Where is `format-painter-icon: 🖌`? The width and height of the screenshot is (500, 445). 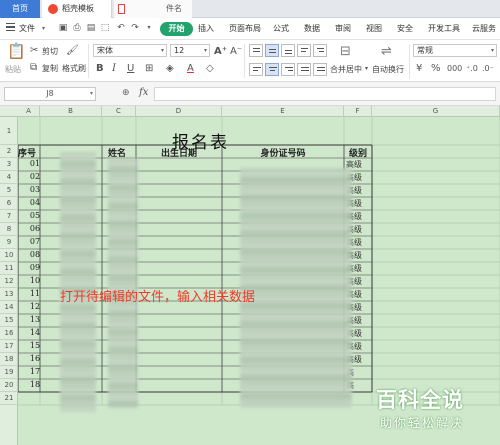
format-painter-icon: 🖌 is located at coordinates (72, 50).